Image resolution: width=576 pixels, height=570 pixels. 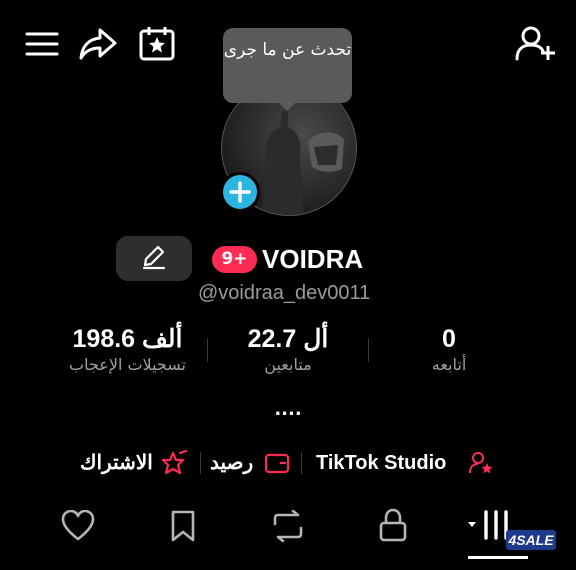 I want to click on stat-followers-value: 22.7 أل, so click(x=288, y=339).